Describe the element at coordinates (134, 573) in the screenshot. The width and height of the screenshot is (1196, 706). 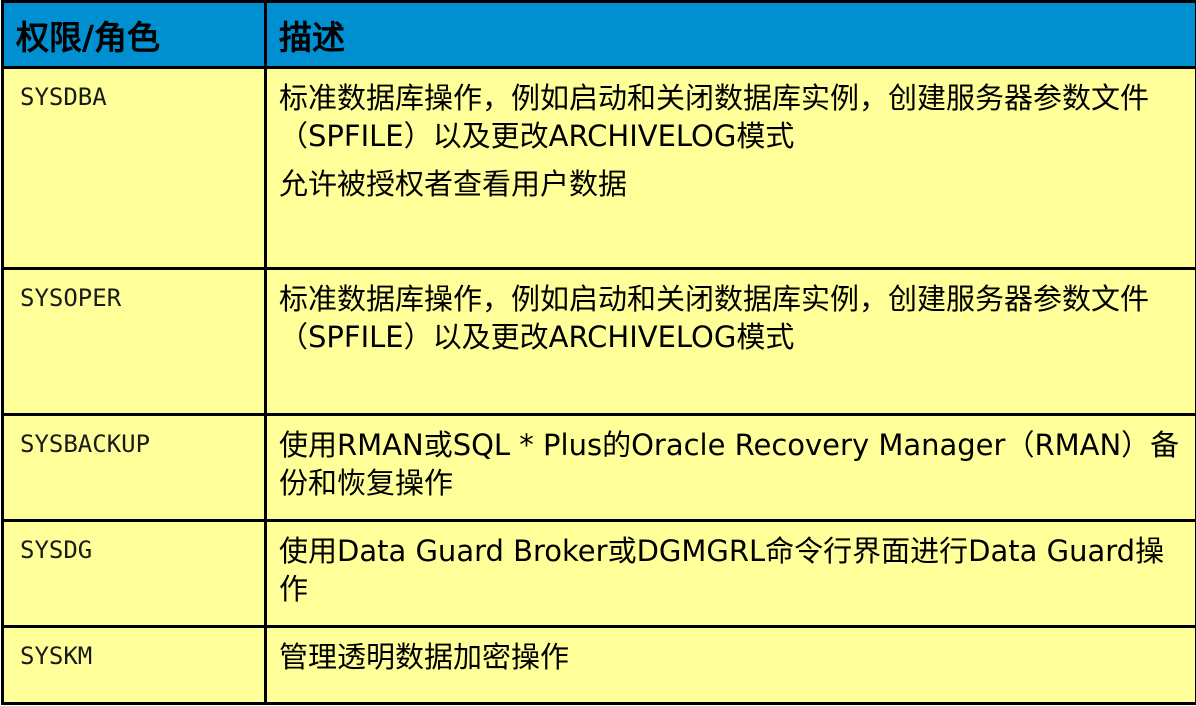
I see `role-cell: SYSDG` at that location.